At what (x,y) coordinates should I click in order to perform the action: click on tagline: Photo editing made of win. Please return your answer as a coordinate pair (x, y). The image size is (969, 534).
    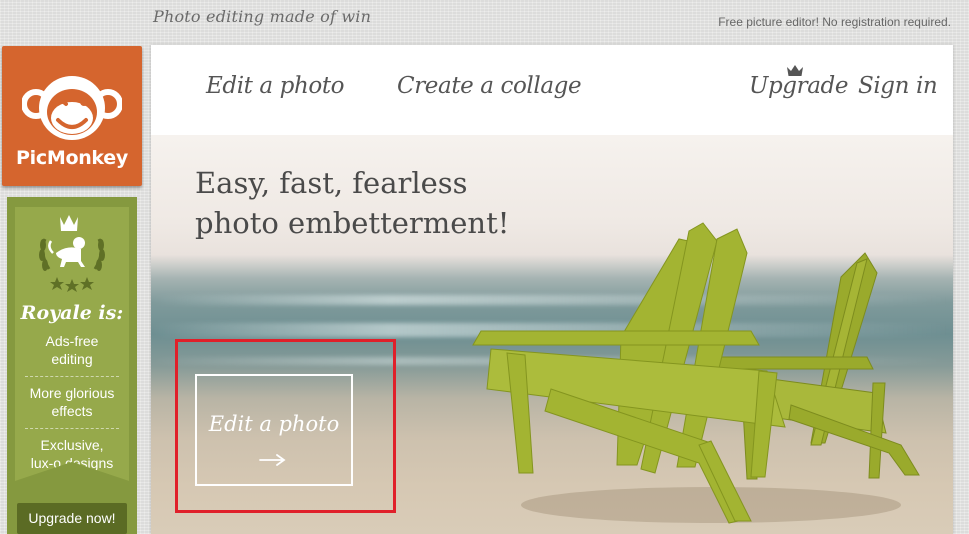
    Looking at the image, I should click on (262, 16).